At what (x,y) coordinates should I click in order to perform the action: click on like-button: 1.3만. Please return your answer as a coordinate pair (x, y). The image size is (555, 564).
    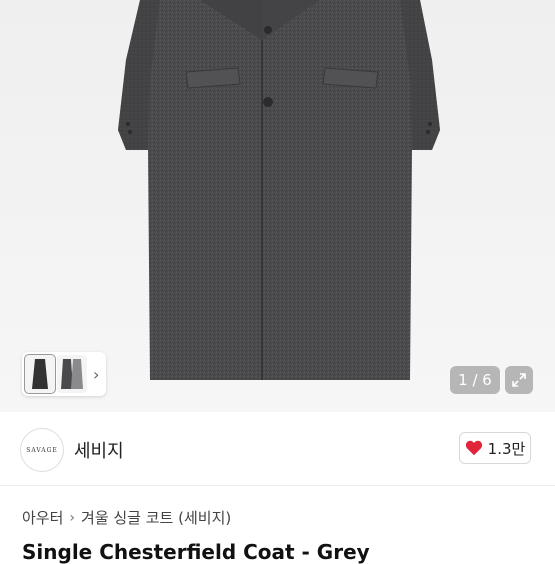
    Looking at the image, I should click on (495, 448).